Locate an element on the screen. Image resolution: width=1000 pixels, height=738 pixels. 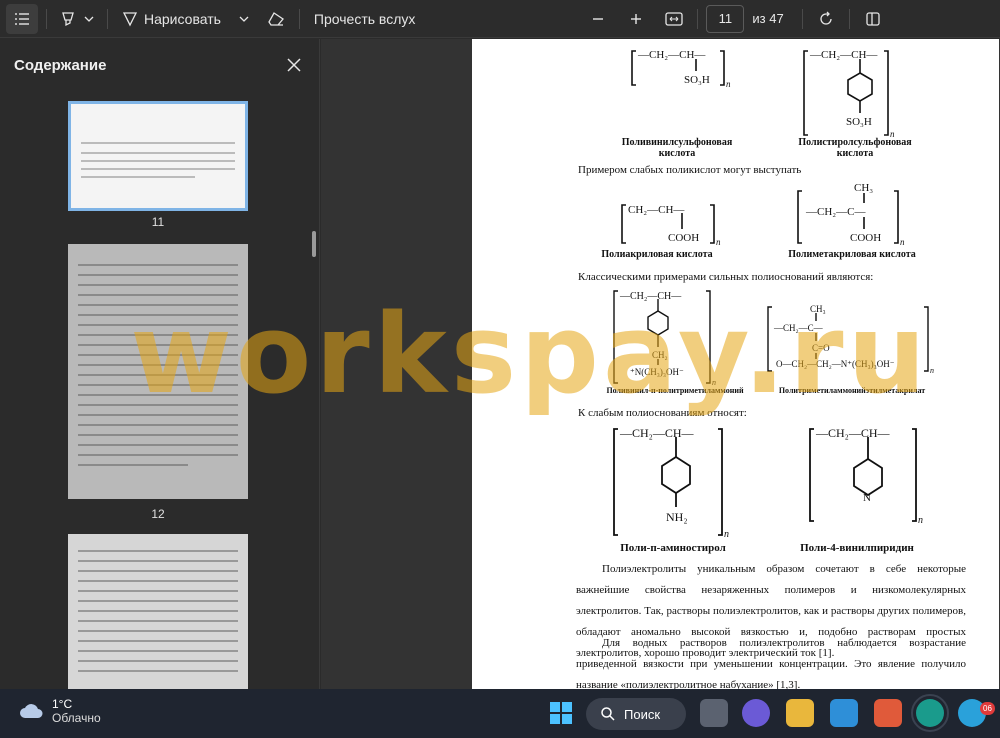
store-icon is located at coordinates (844, 713).